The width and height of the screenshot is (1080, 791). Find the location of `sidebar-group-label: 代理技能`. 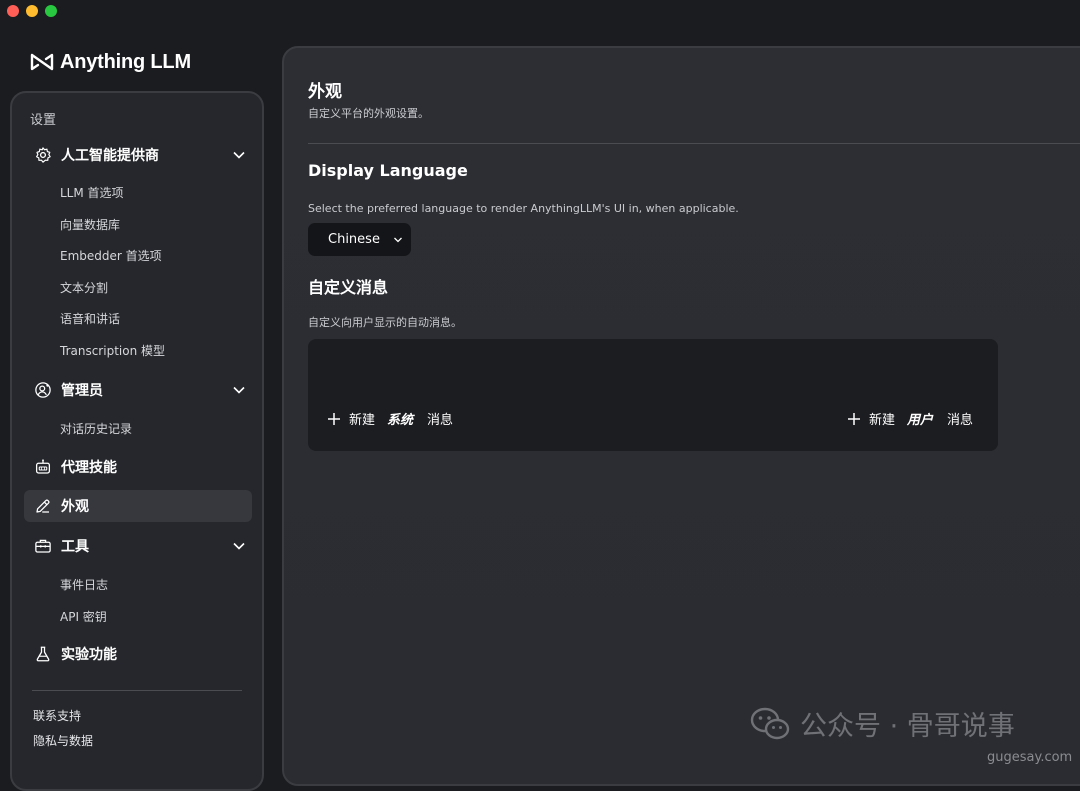

sidebar-group-label: 代理技能 is located at coordinates (89, 468).